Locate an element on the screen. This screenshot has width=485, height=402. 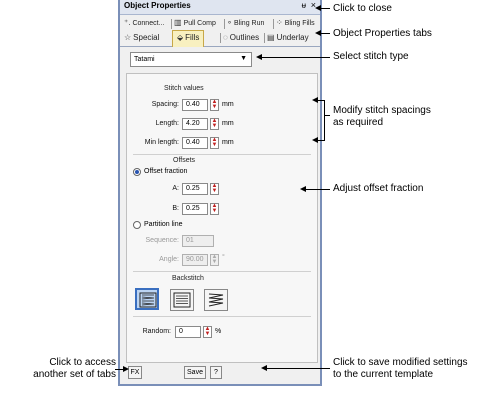
callout-stitch-type: Select stitch type is located at coordinates (371, 56).